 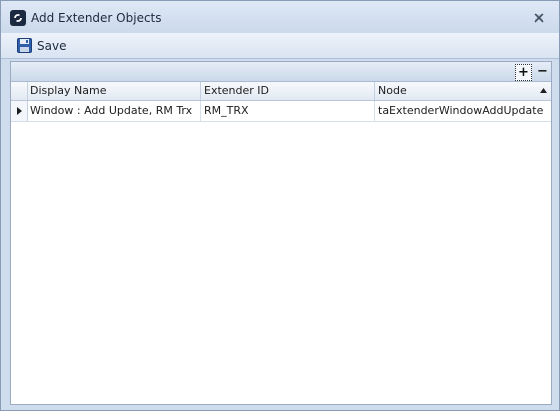 What do you see at coordinates (392, 90) in the screenshot?
I see `column-header-node-label: Node` at bounding box center [392, 90].